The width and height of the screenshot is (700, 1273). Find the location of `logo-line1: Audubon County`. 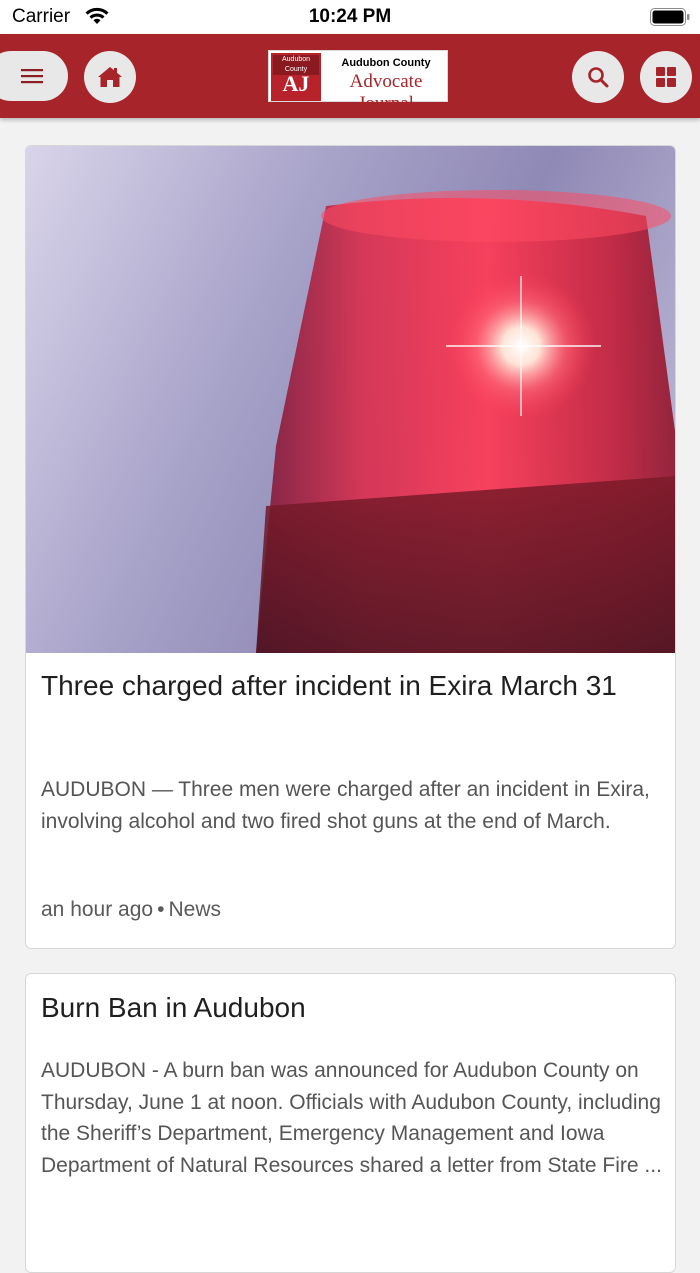

logo-line1: Audubon County is located at coordinates (386, 63).